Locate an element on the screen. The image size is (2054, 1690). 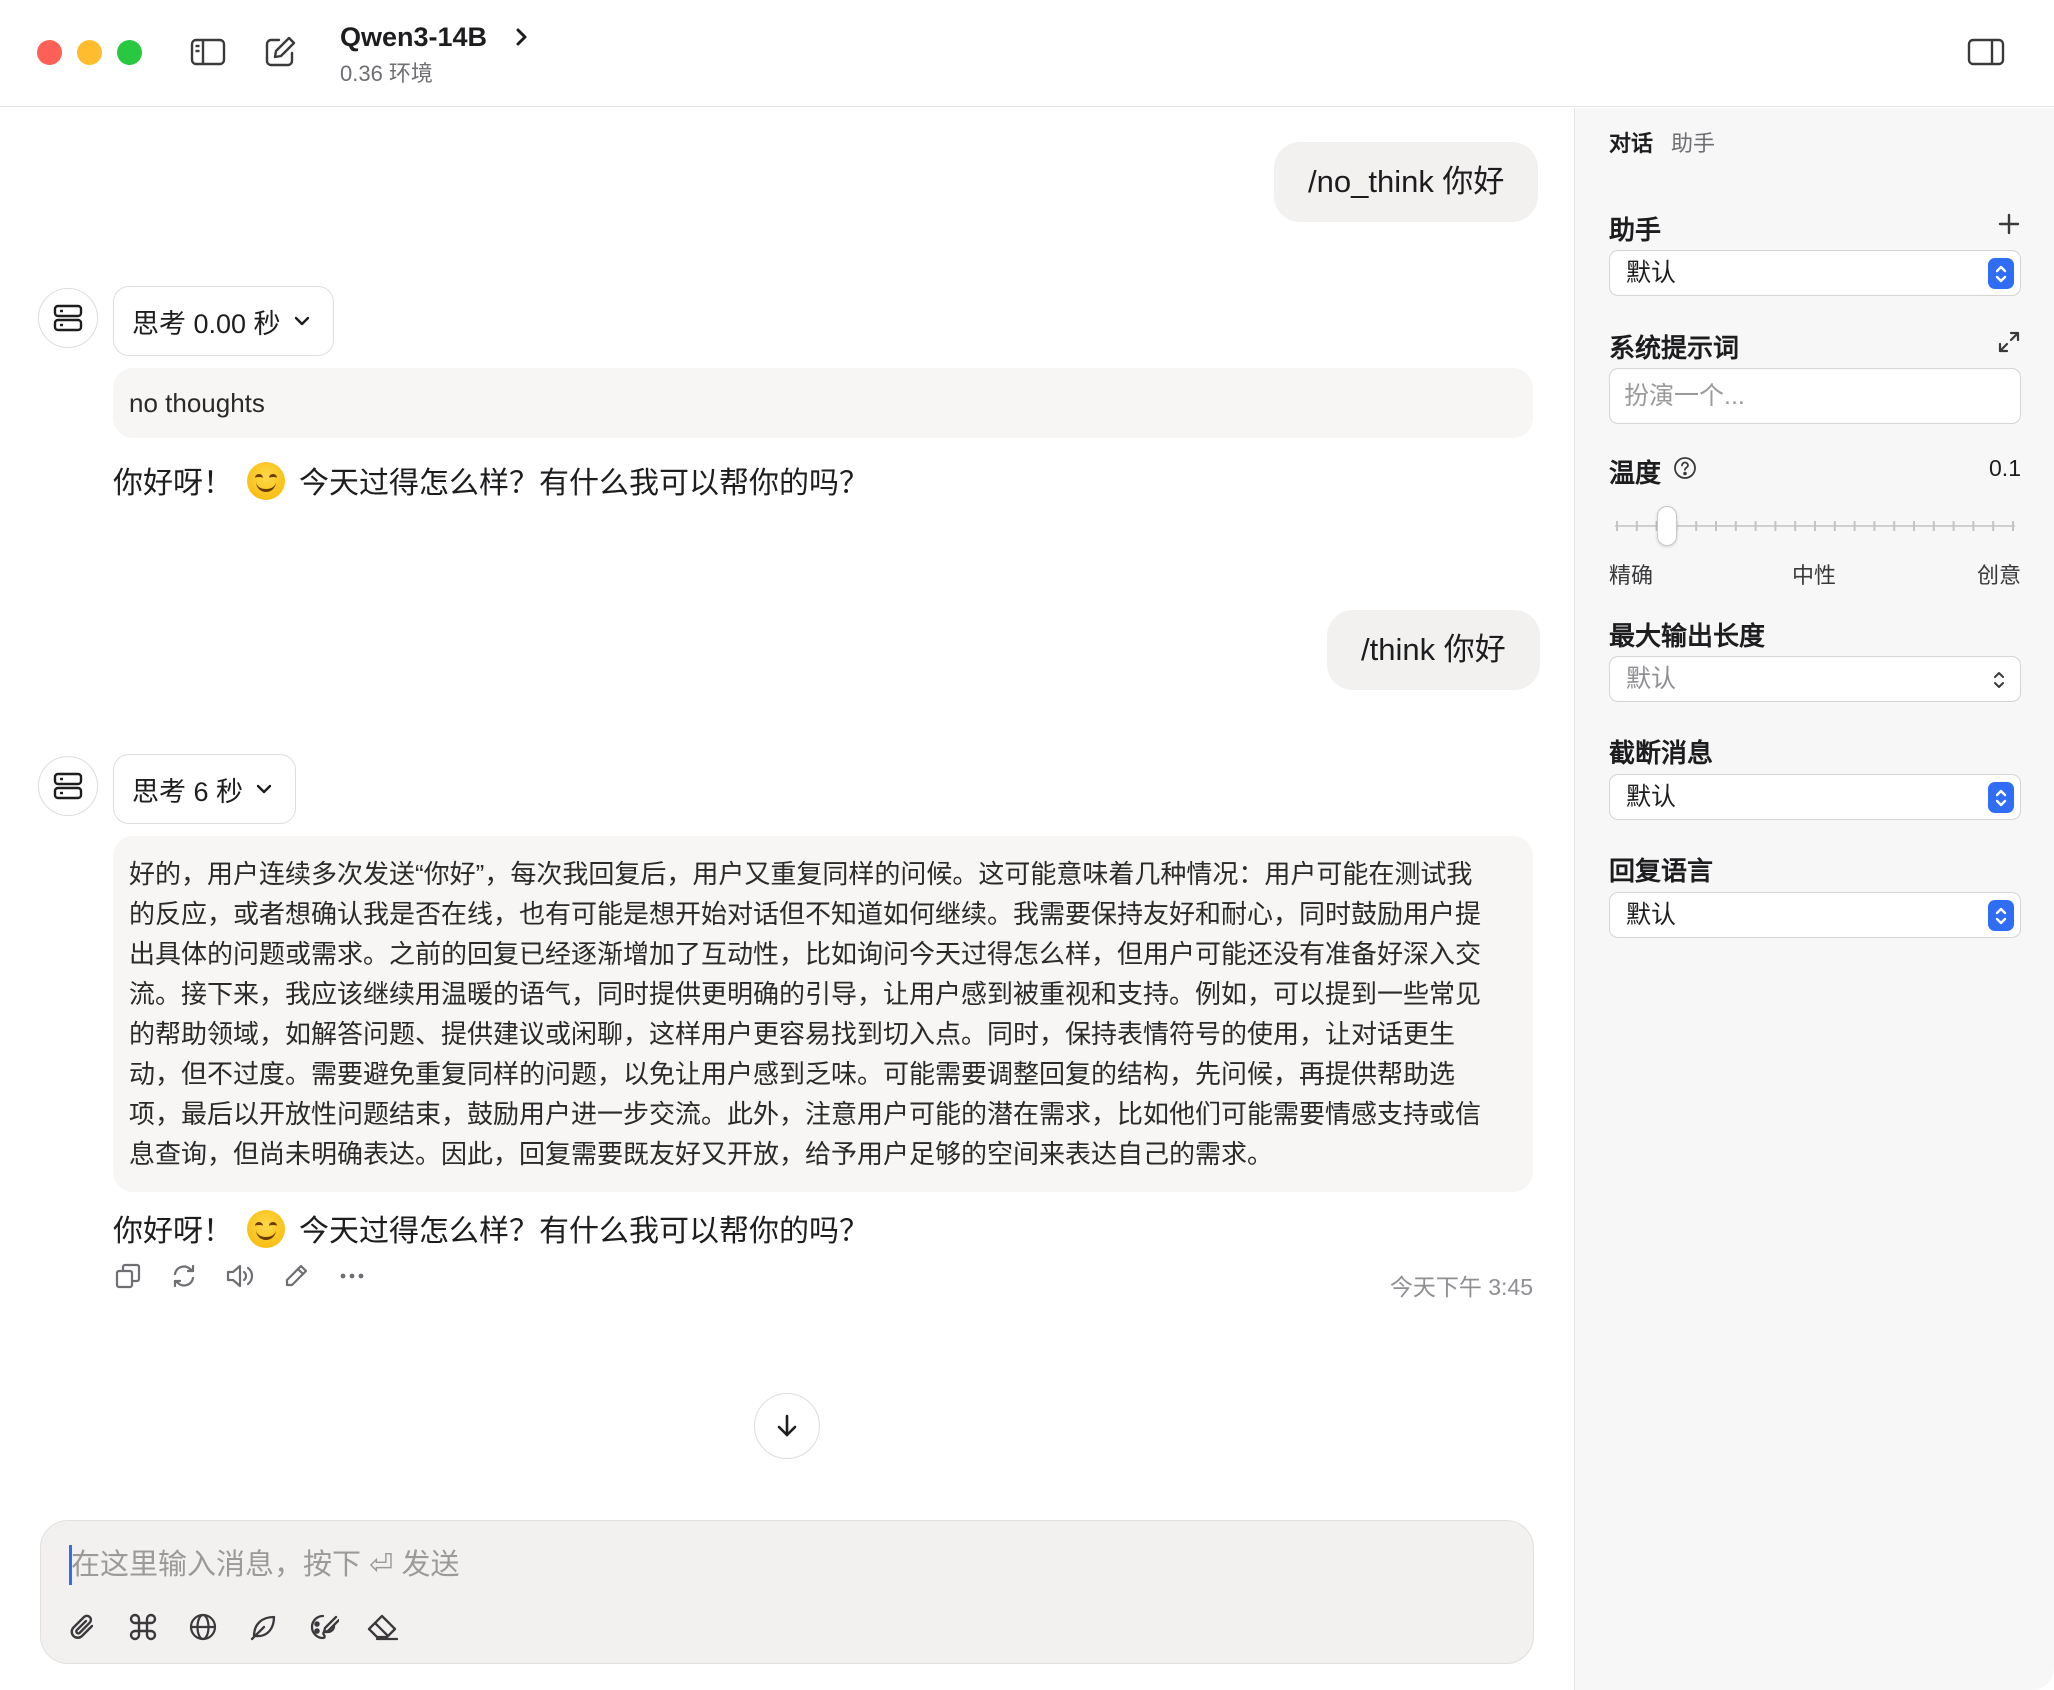
user-message-text: /think 你好 is located at coordinates (1433, 649).